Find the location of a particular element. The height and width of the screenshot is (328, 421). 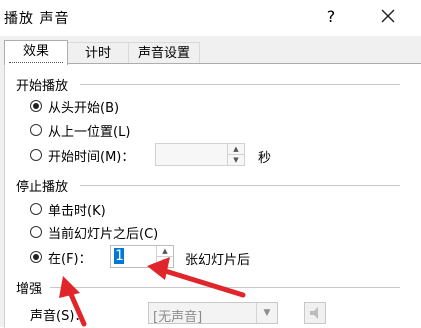

radio-label: 从上一位置(L) is located at coordinates (89, 132).